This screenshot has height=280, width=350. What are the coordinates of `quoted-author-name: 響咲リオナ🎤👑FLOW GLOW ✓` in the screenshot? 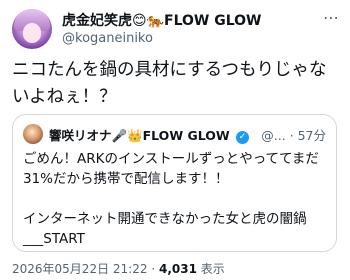 It's located at (149, 134).